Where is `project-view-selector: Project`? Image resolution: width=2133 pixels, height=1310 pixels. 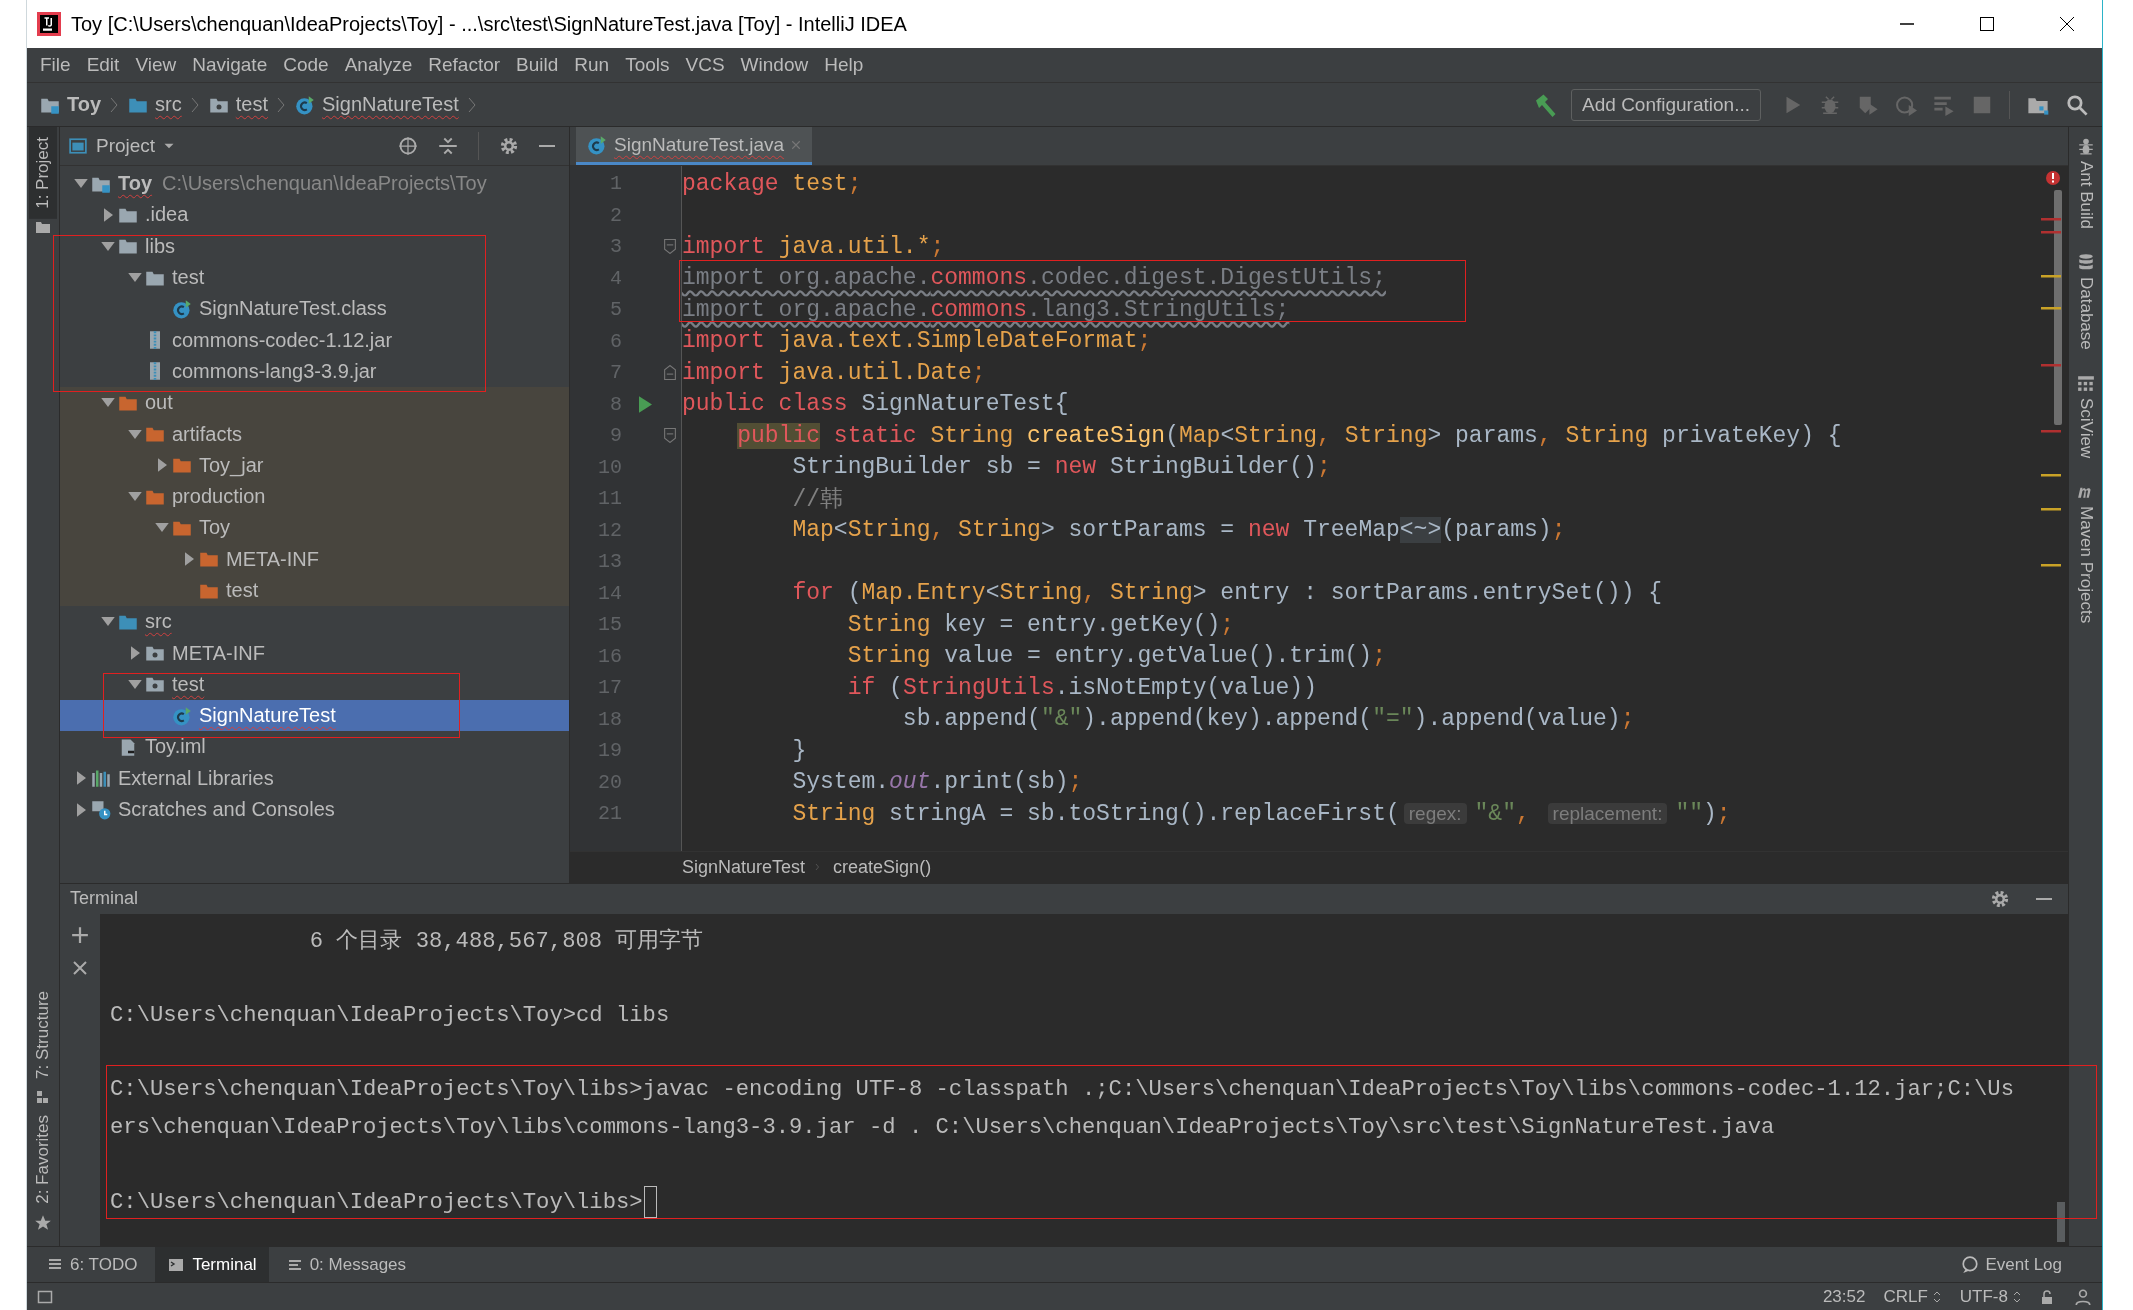 project-view-selector: Project is located at coordinates (122, 146).